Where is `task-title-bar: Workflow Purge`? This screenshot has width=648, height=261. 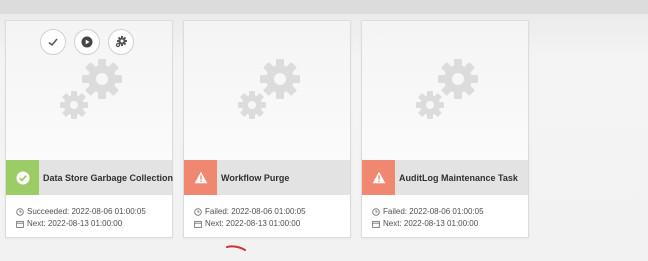 task-title-bar: Workflow Purge is located at coordinates (267, 177).